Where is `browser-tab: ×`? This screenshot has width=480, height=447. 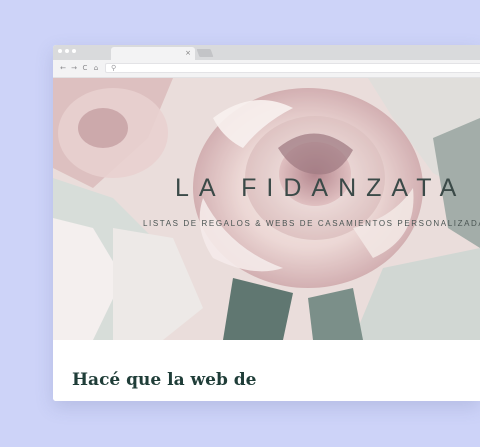 browser-tab: × is located at coordinates (153, 53).